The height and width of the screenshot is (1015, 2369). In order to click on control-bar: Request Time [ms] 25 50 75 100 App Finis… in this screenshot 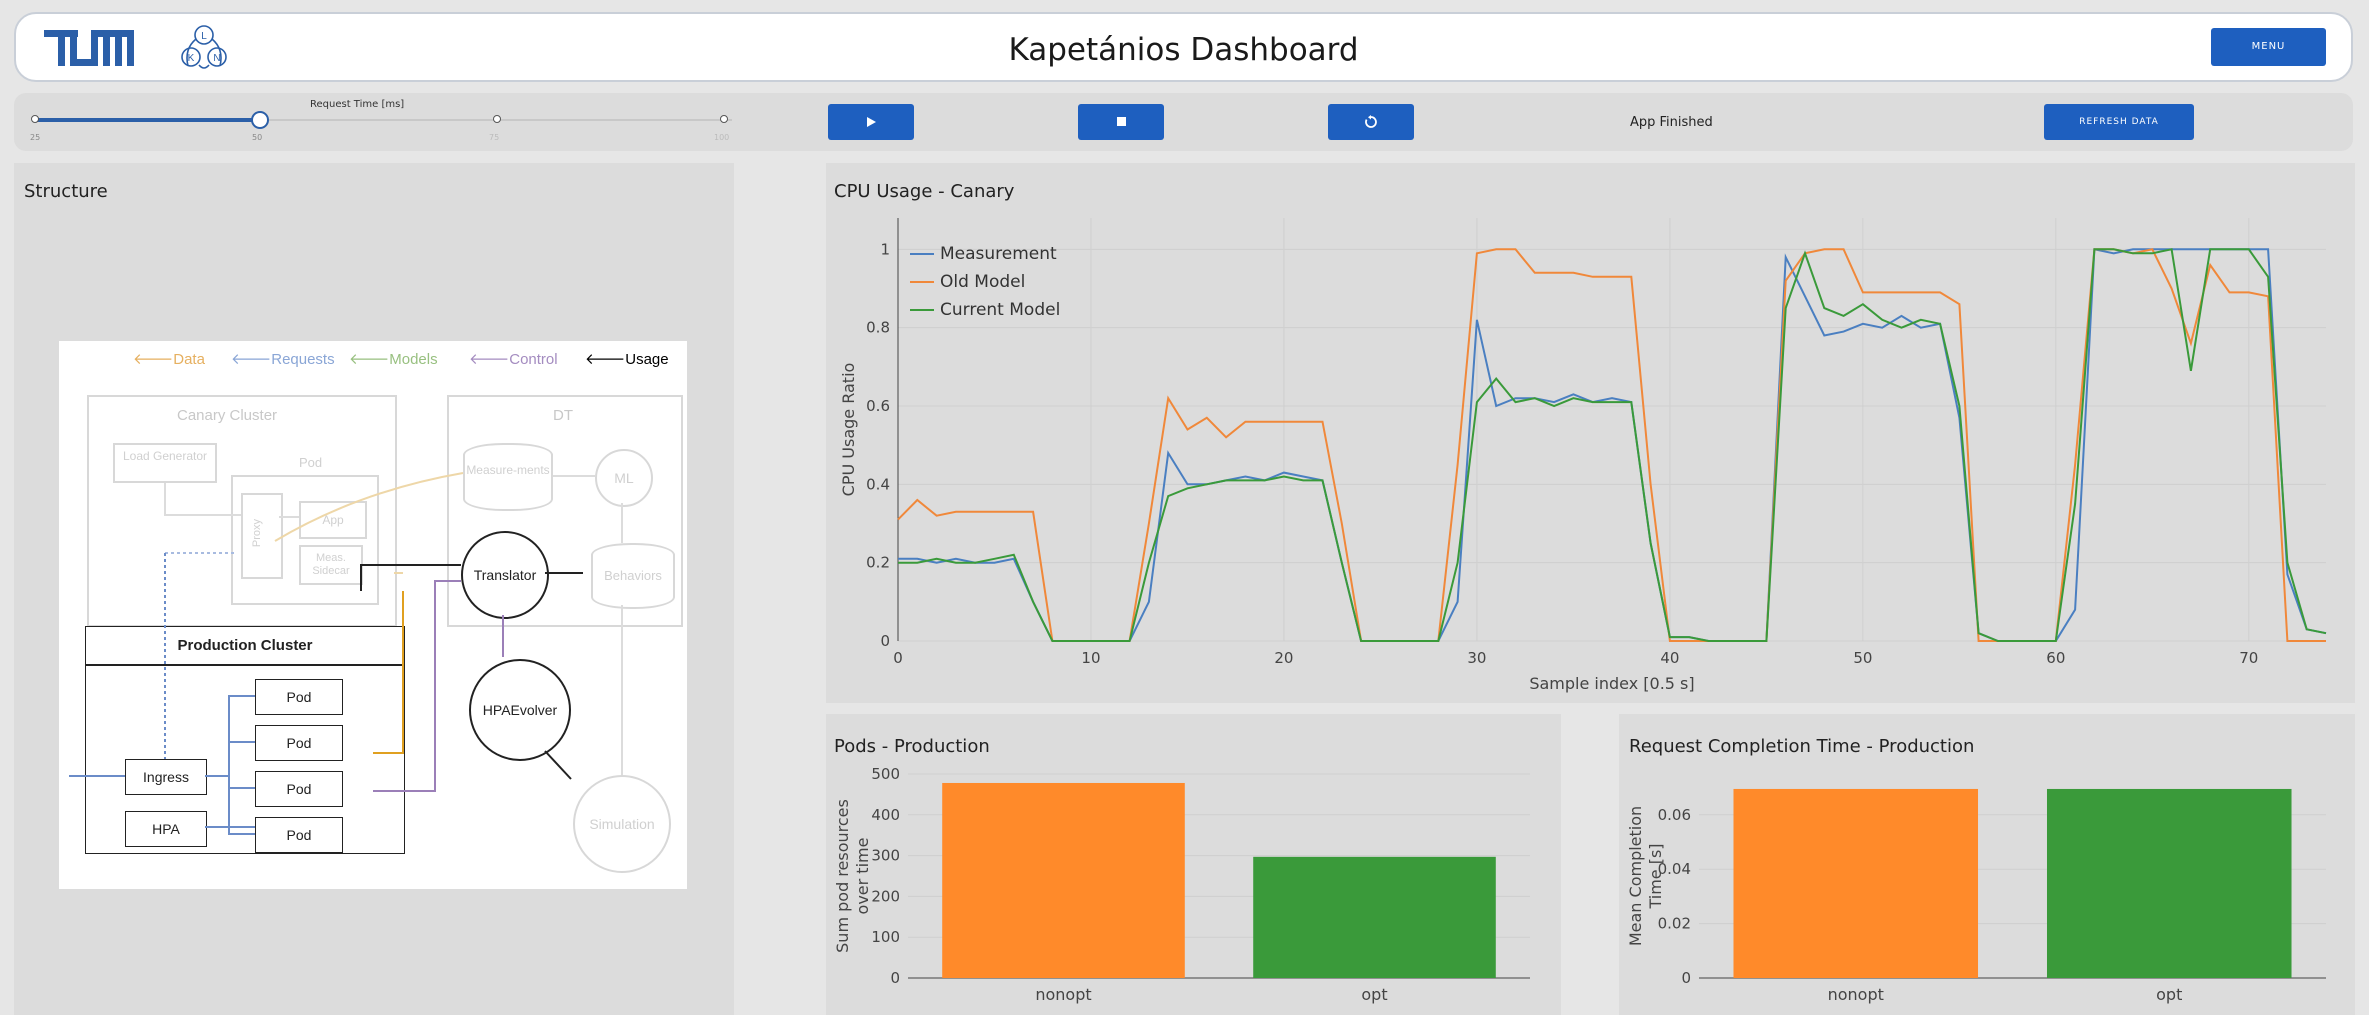, I will do `click(1183, 122)`.